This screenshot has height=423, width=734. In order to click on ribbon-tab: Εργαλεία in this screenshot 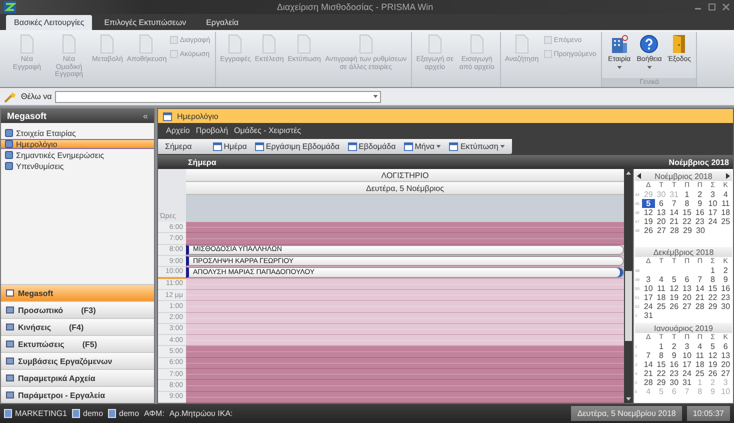, I will do `click(222, 22)`.